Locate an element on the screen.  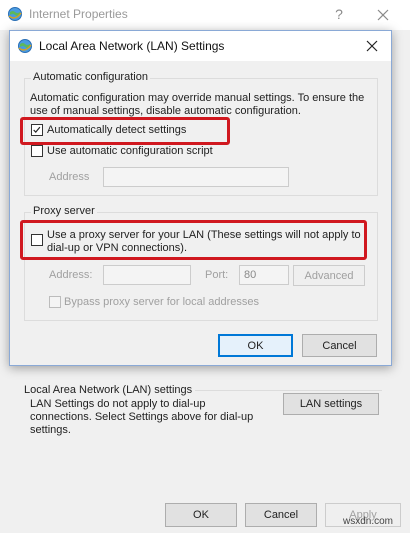
auto-detect-checkbox is located at coordinates (37, 130).